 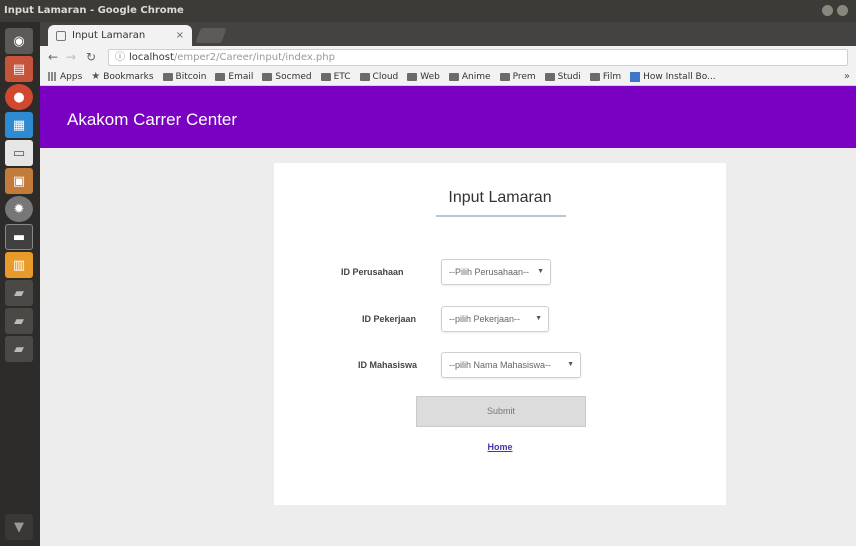 I want to click on label-id-pekerjaan: ID Pekerjaan, so click(x=389, y=319).